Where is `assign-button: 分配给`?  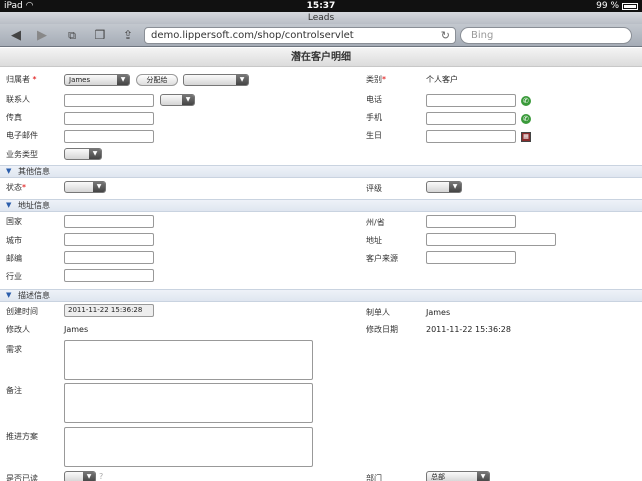 assign-button: 分配给 is located at coordinates (157, 80).